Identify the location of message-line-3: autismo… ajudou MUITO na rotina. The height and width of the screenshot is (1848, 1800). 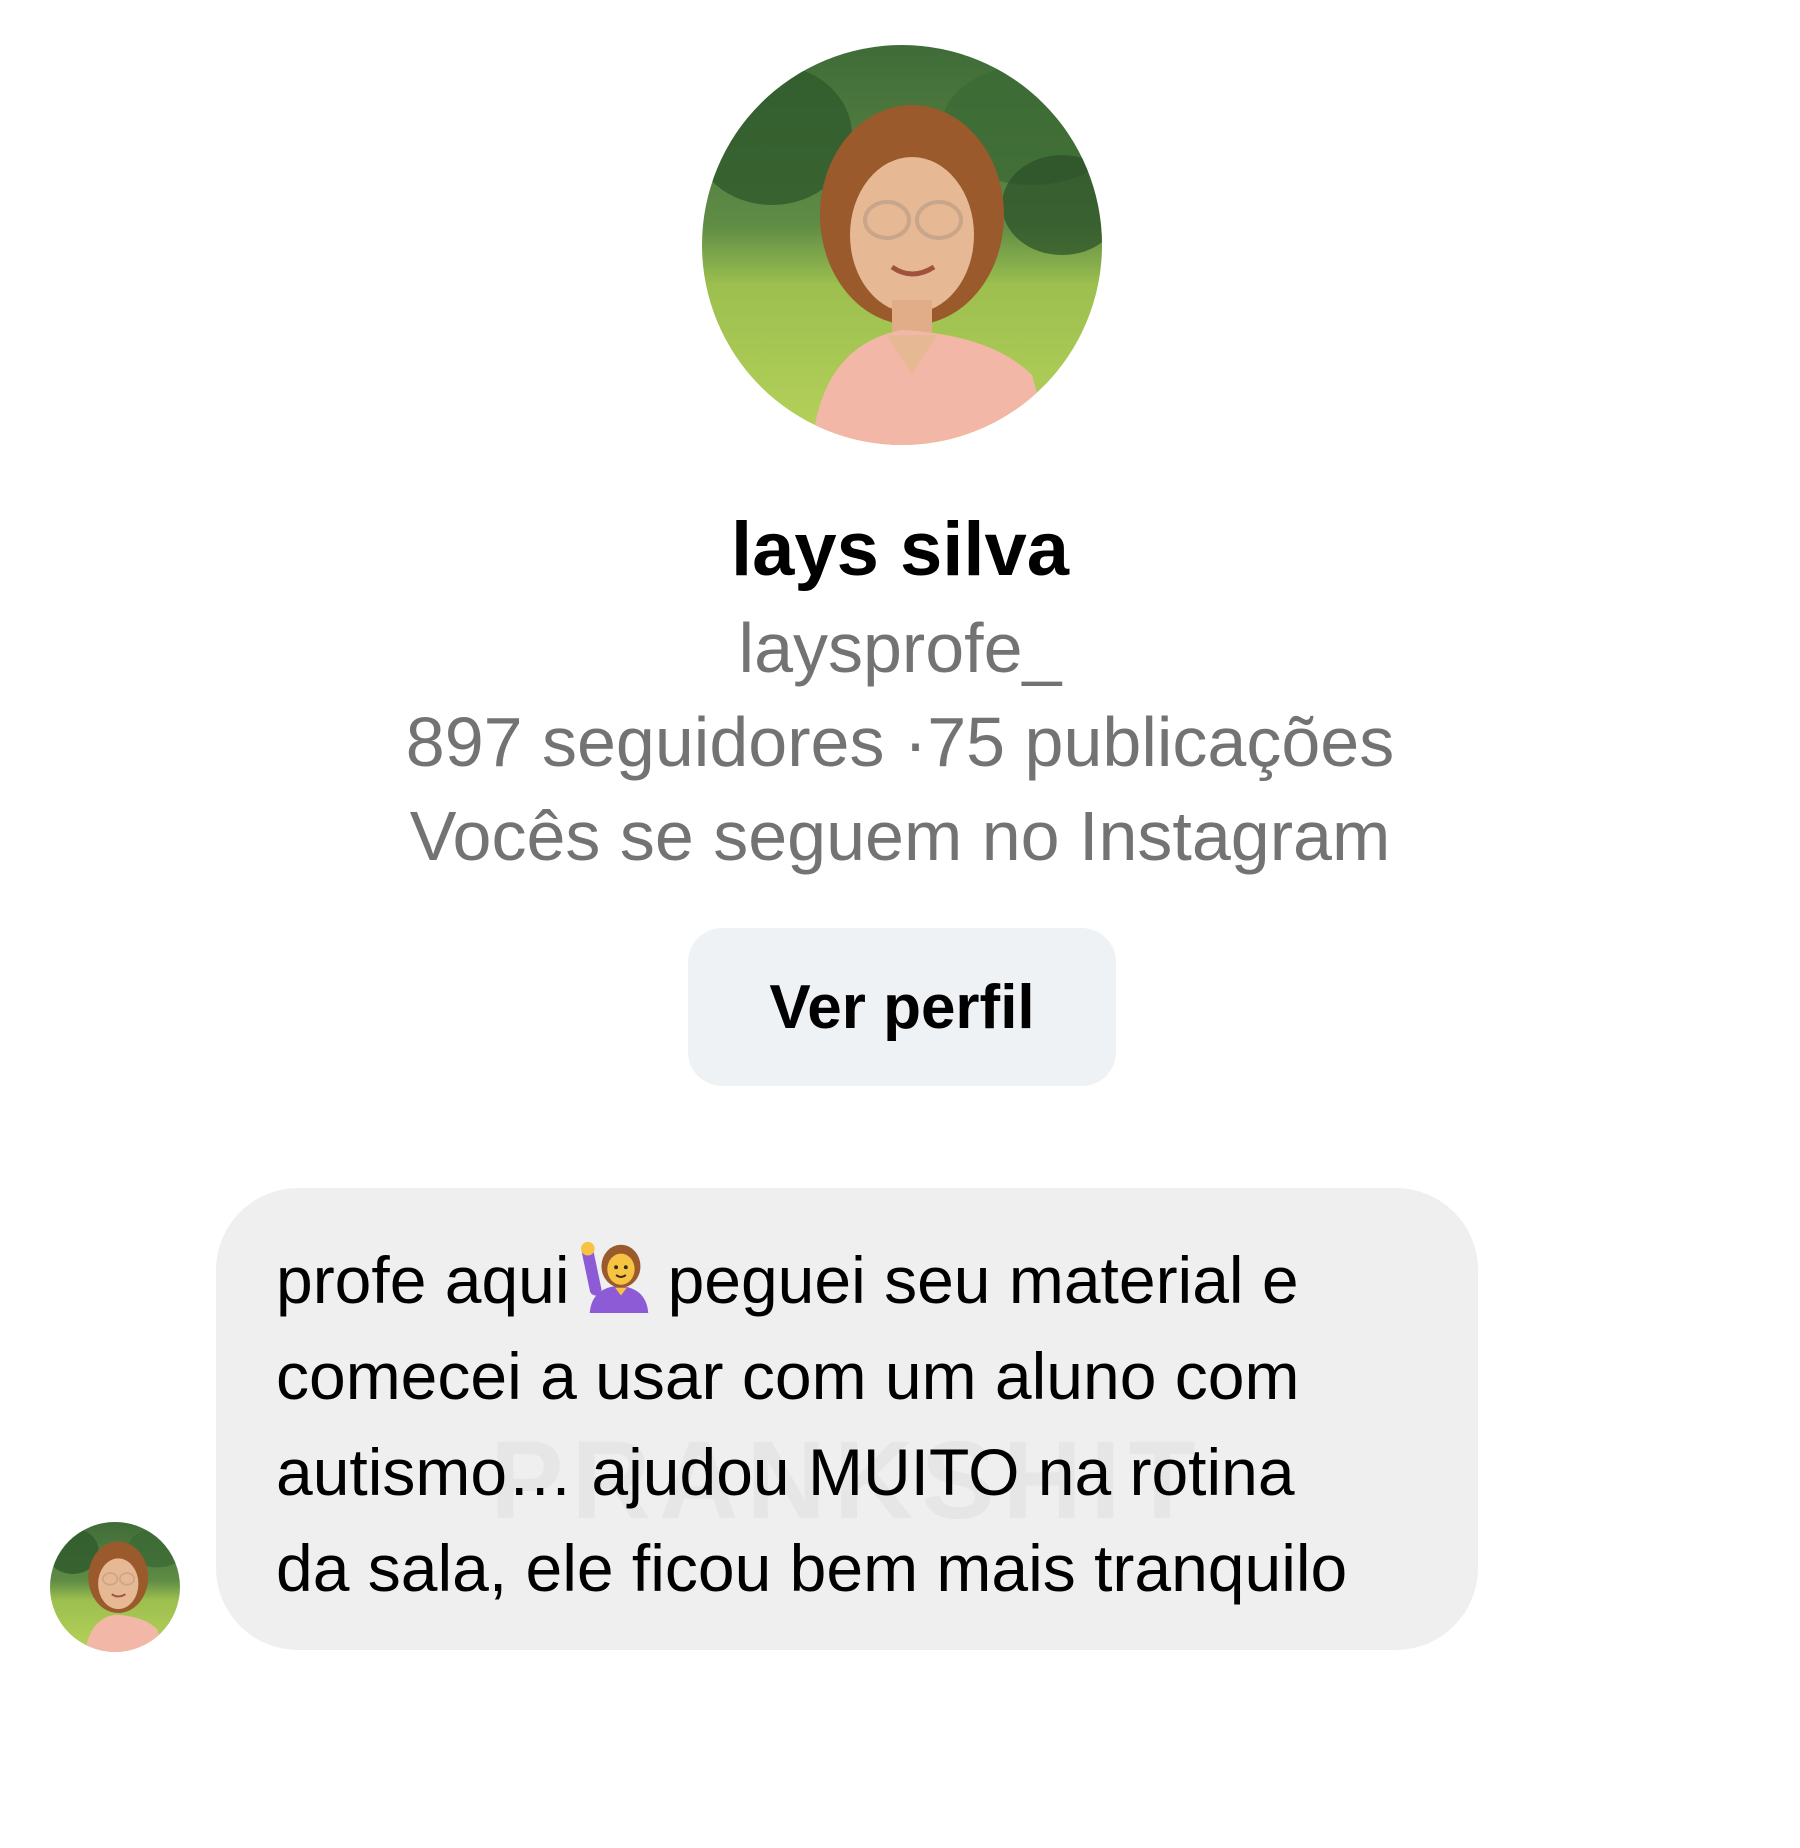
(785, 1472).